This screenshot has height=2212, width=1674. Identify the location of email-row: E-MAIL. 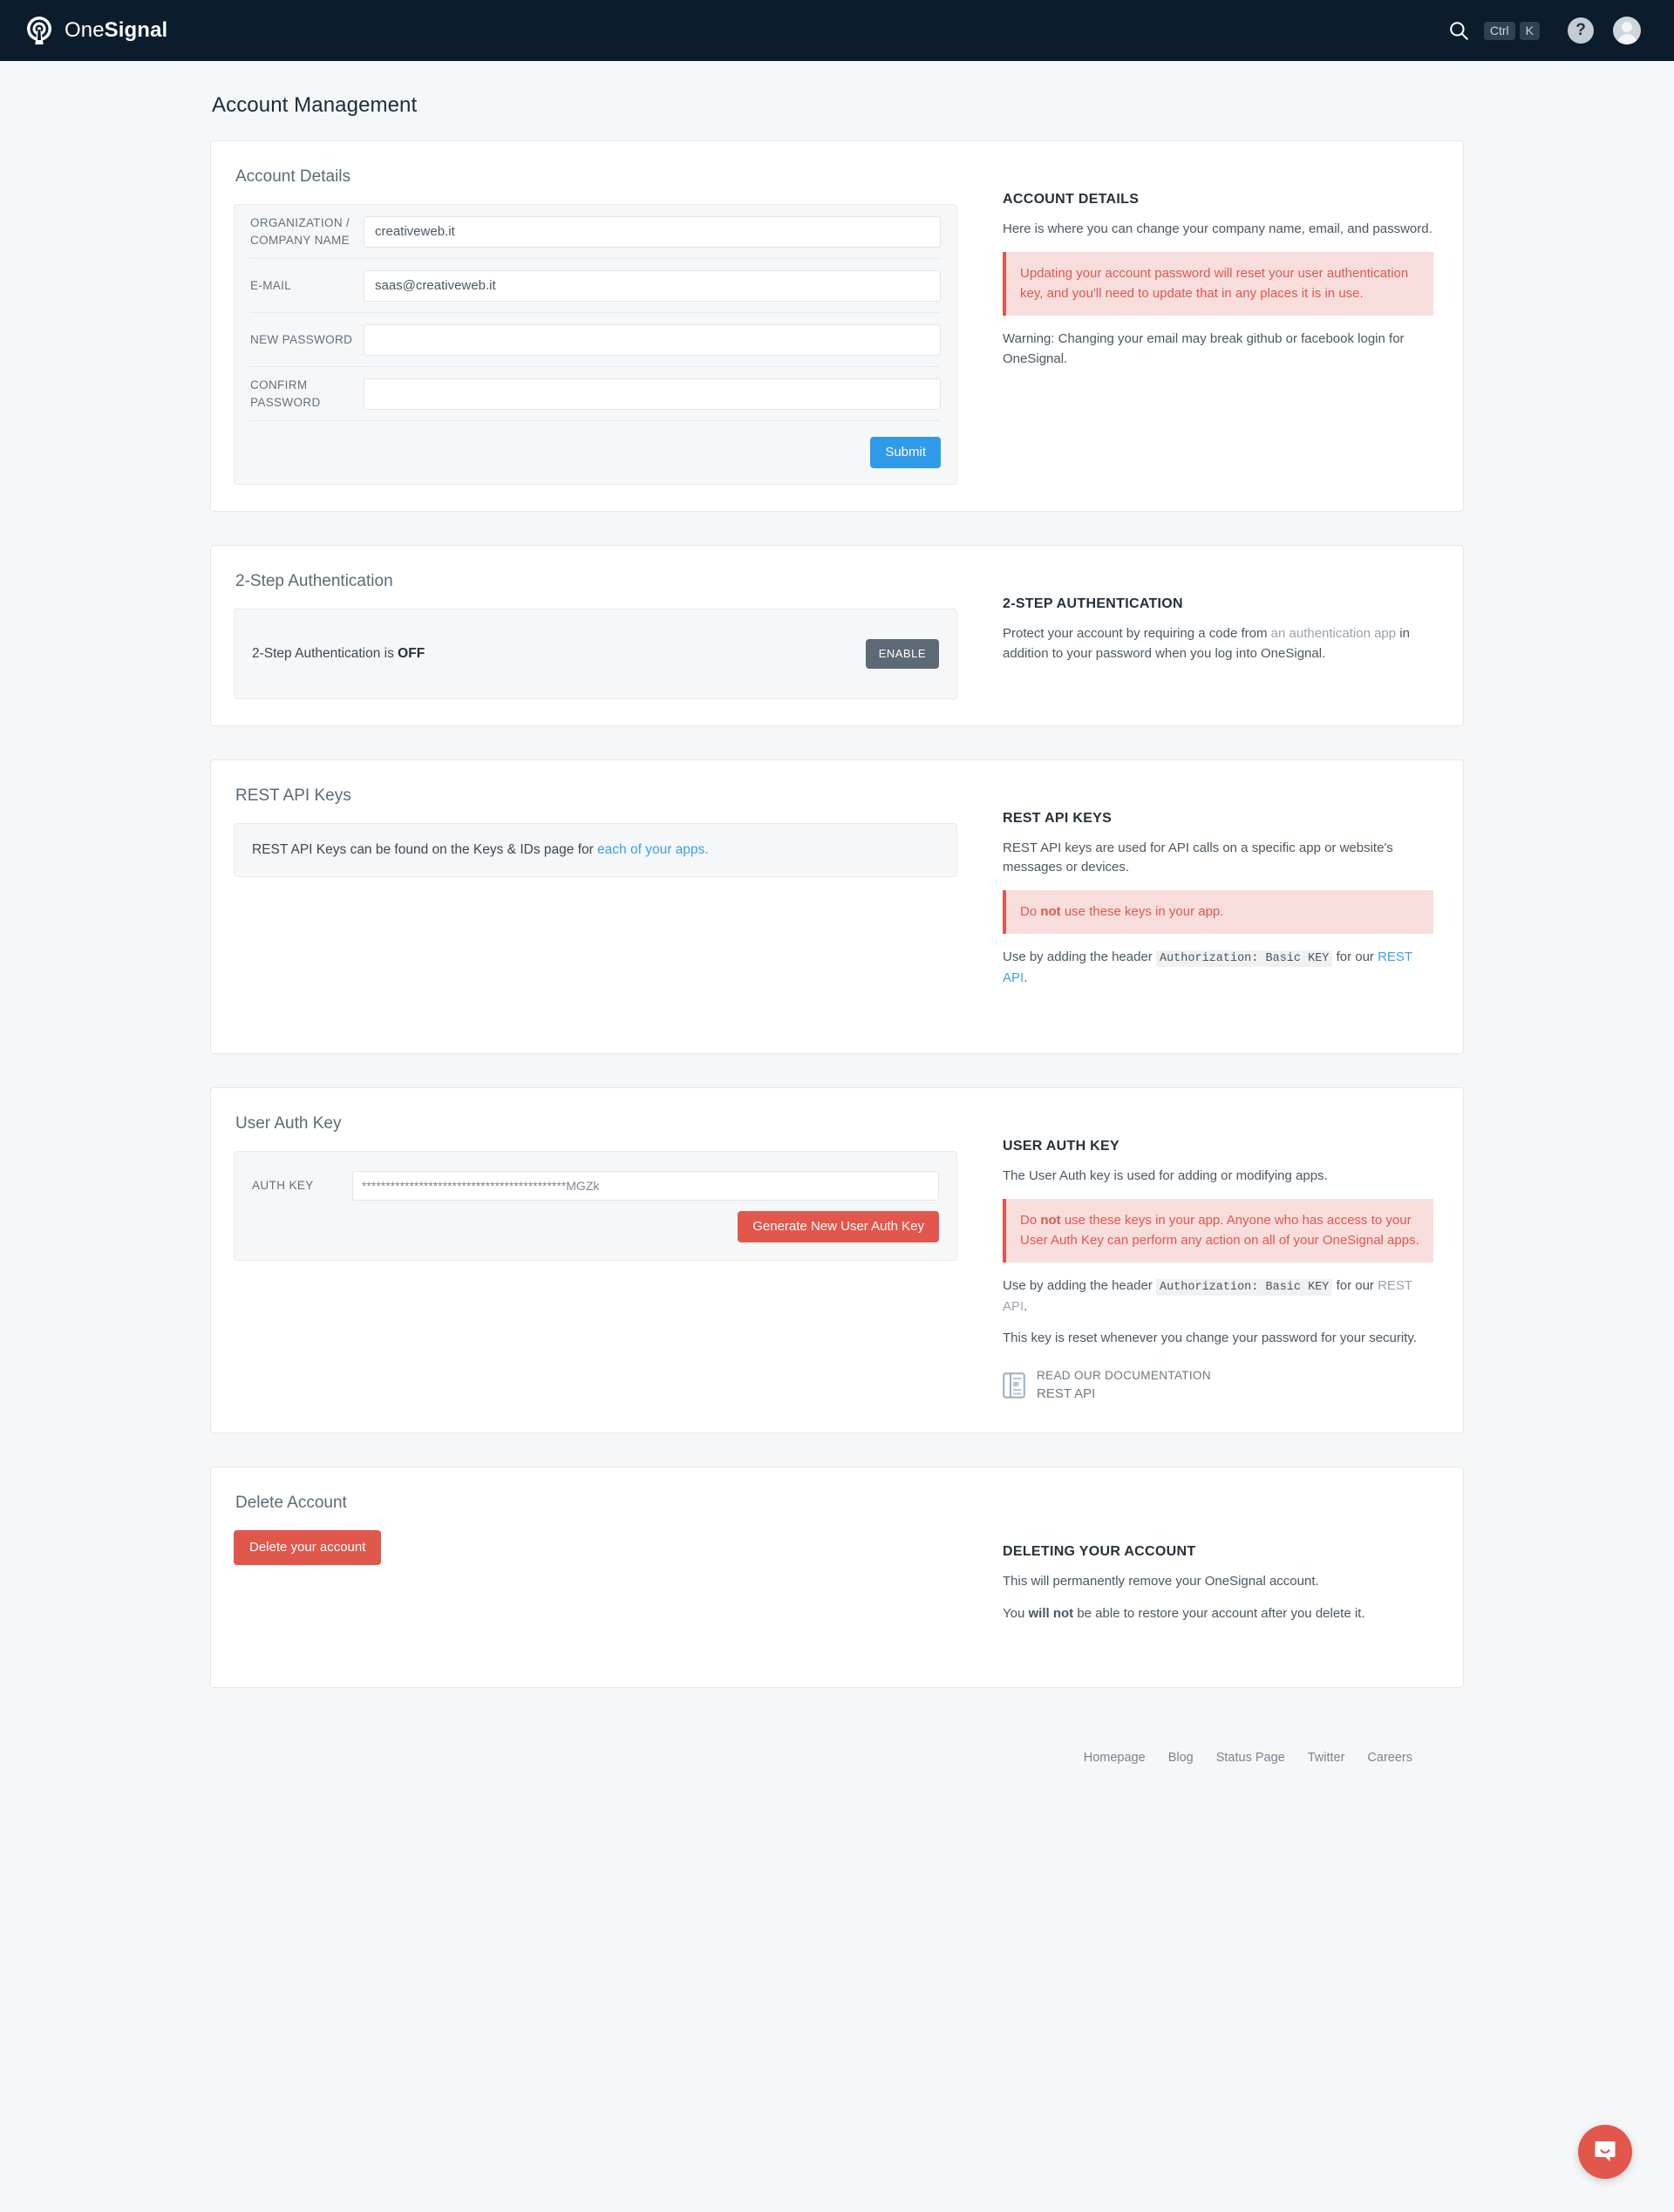
(595, 286).